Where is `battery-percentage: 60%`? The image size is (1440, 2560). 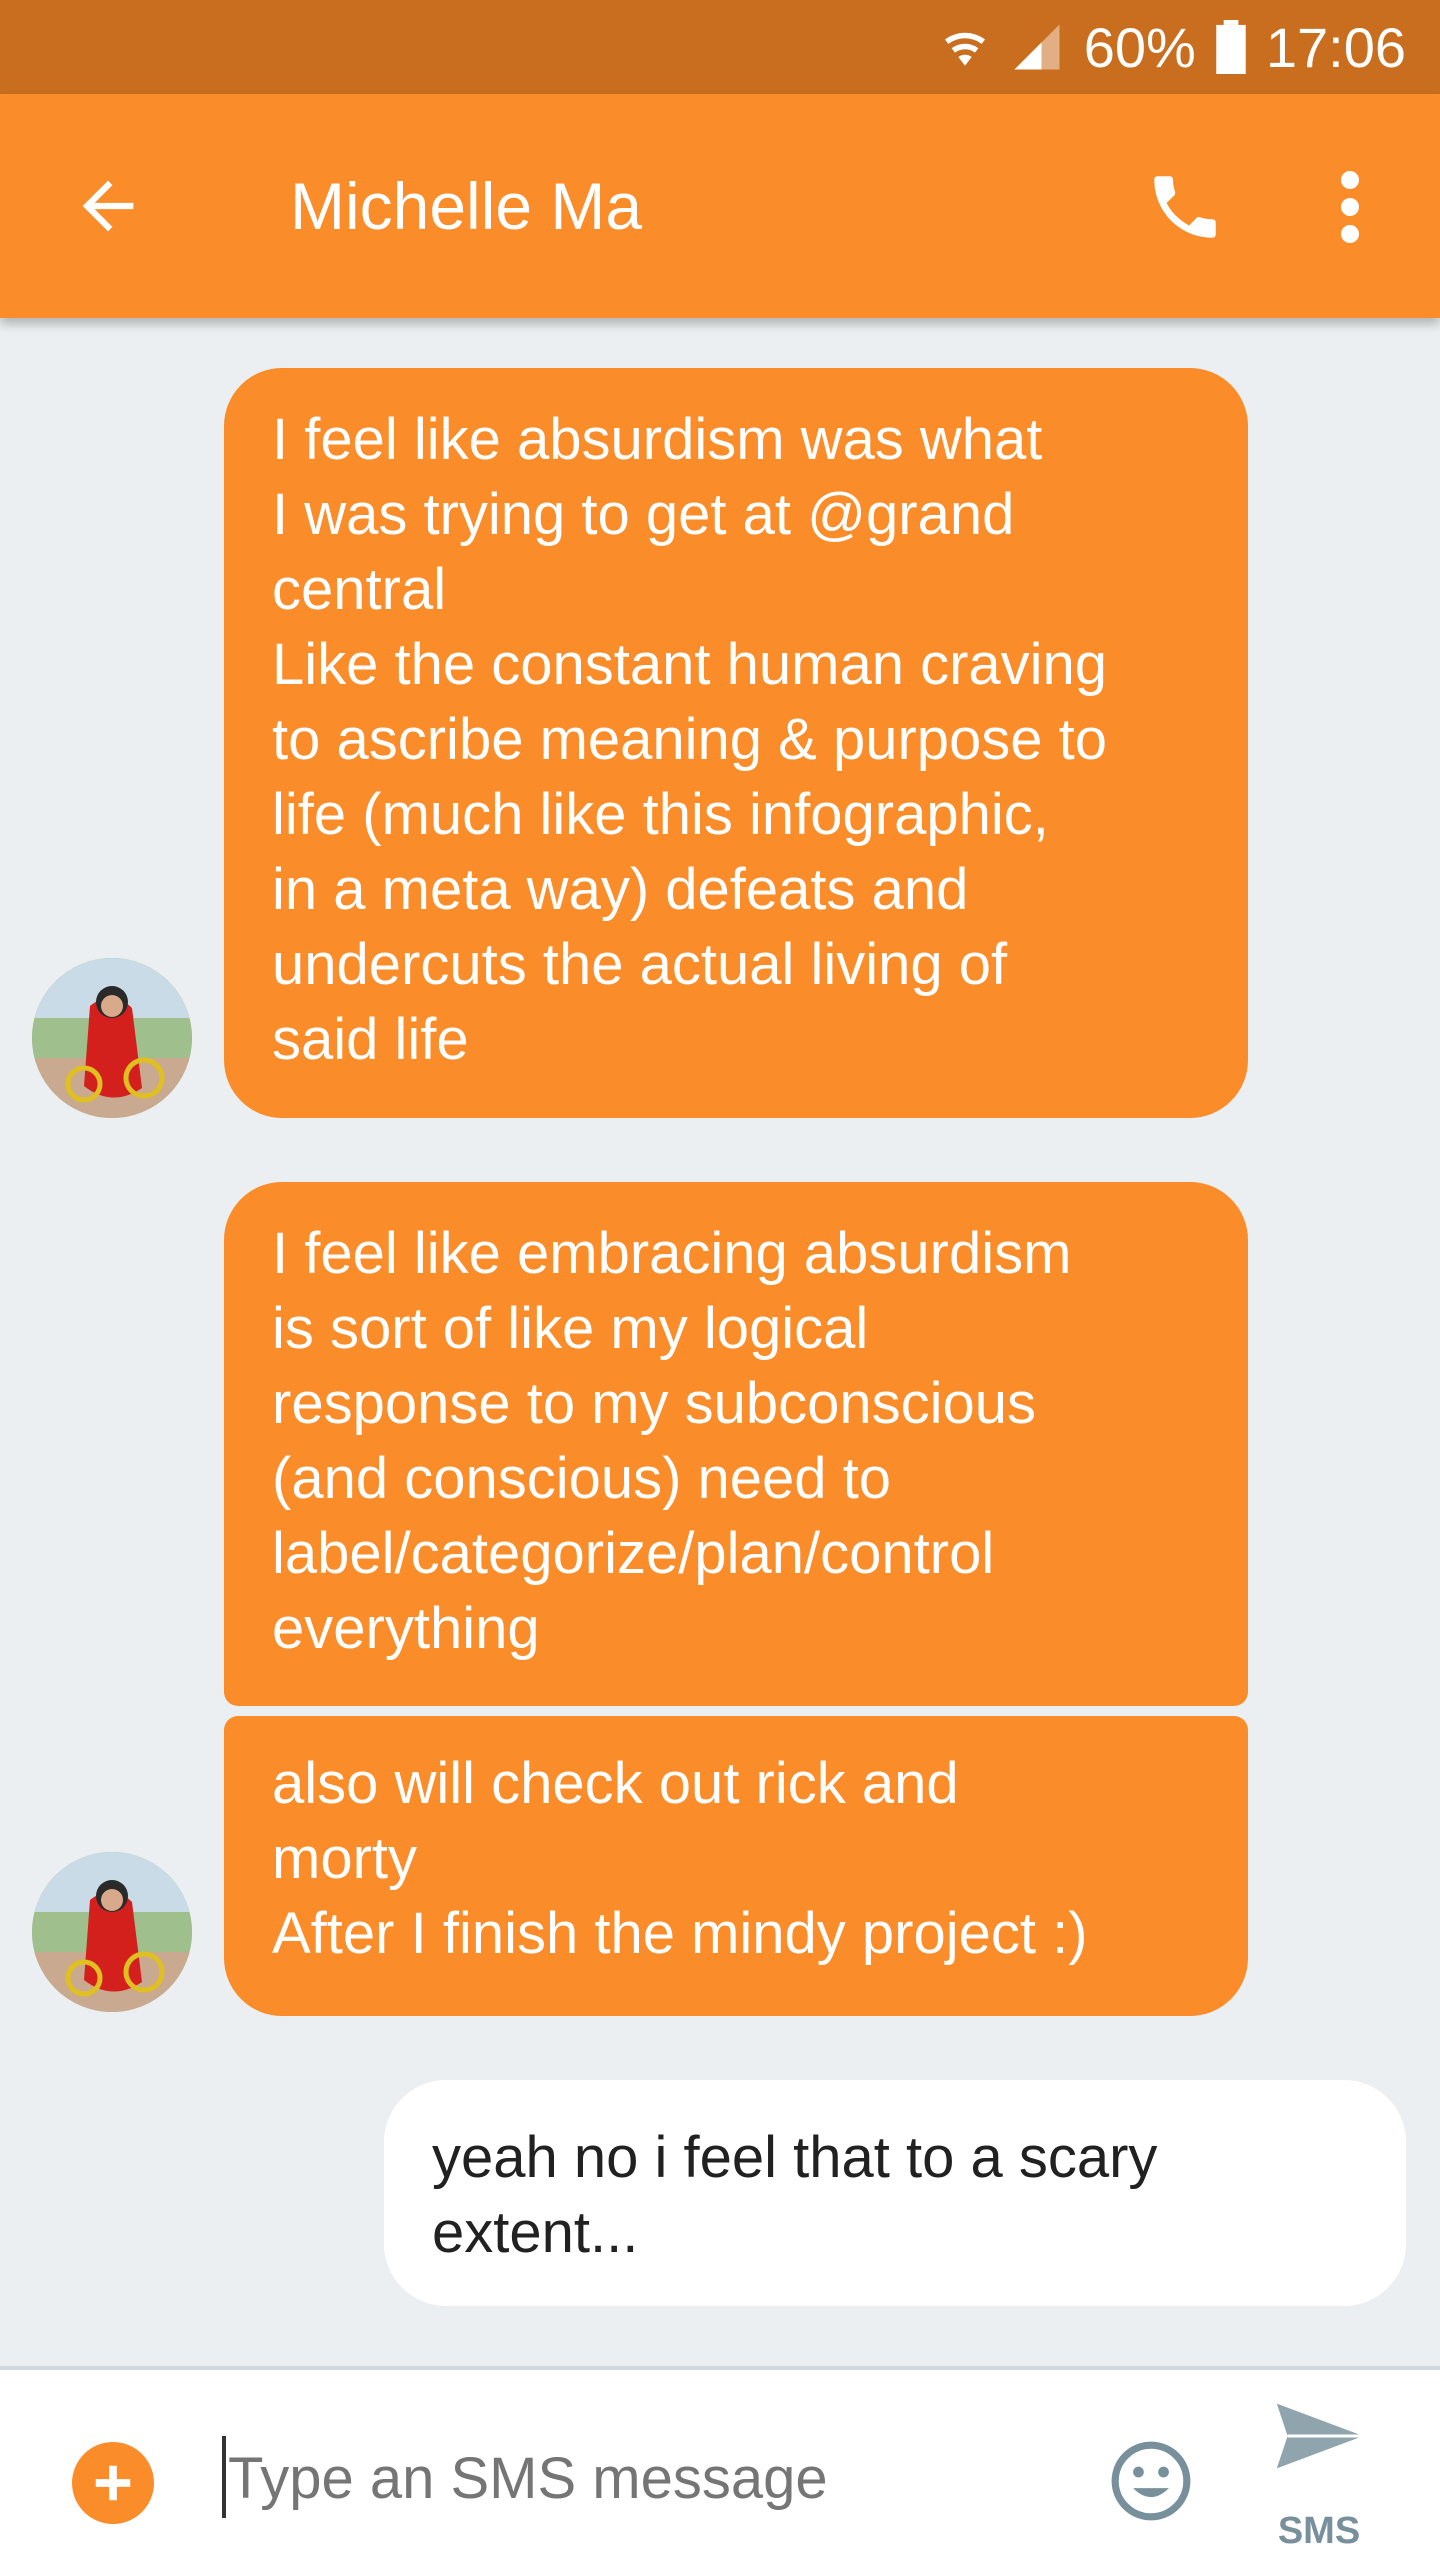
battery-percentage: 60% is located at coordinates (1139, 47).